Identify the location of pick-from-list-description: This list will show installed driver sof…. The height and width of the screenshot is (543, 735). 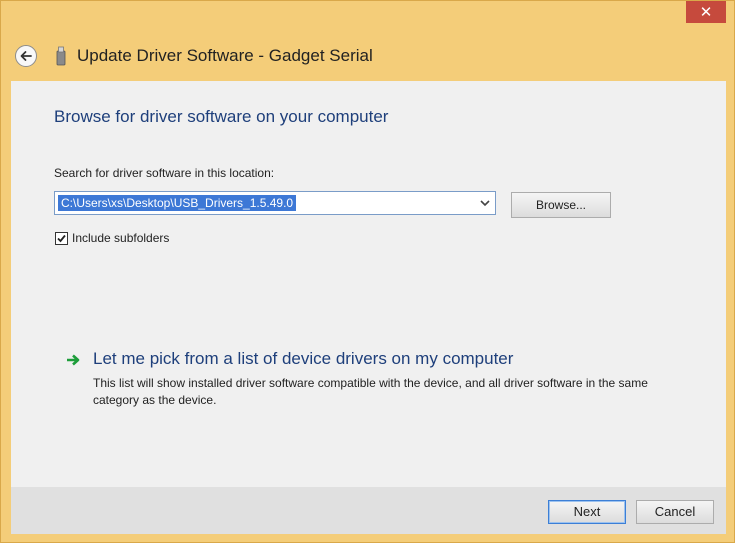
(370, 391).